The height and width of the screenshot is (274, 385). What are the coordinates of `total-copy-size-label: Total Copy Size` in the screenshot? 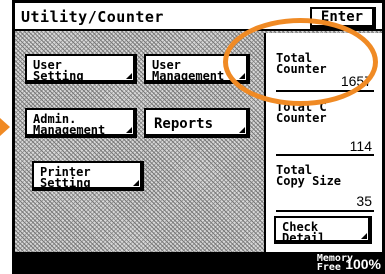 It's located at (309, 176).